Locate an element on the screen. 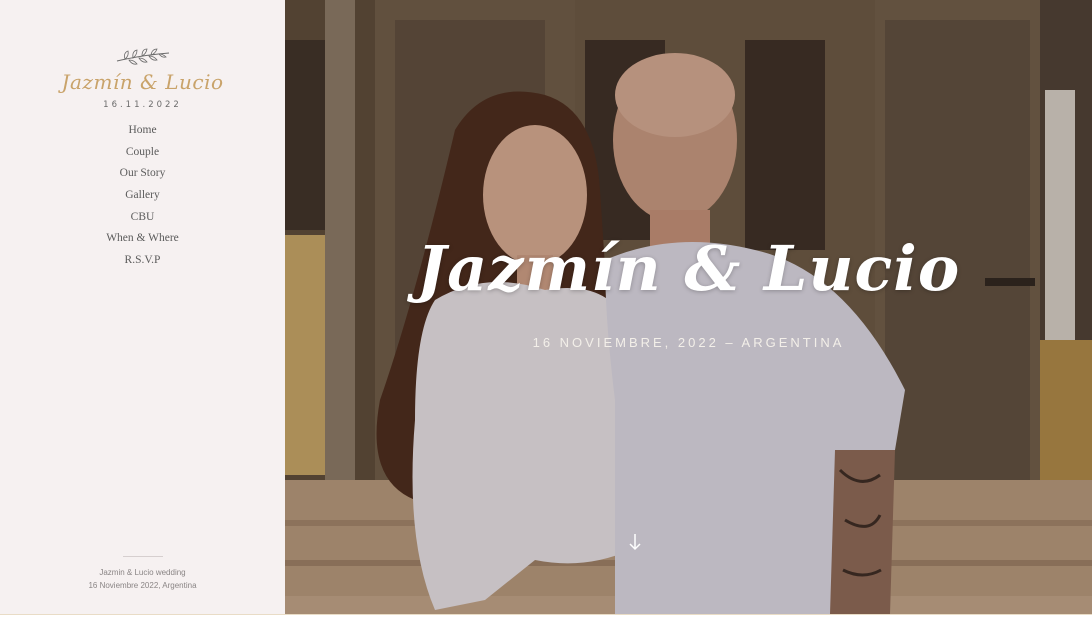  nav-item-couple: Couple is located at coordinates (142, 153).